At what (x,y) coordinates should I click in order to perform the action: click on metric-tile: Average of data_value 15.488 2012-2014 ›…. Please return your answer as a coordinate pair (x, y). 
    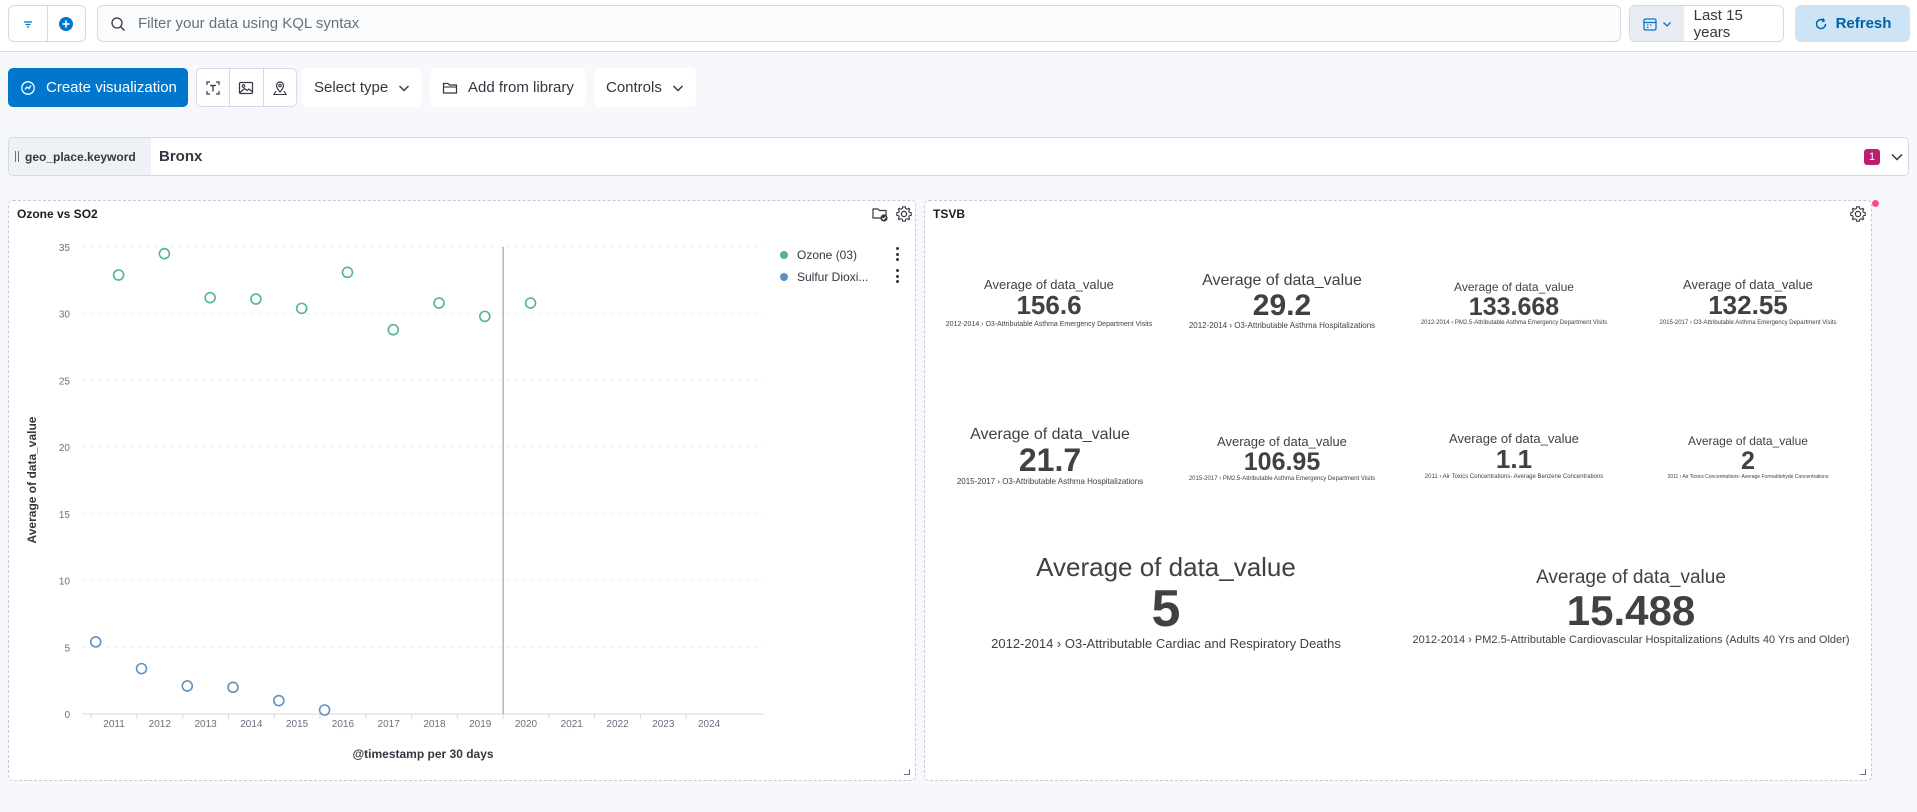
    Looking at the image, I should click on (1631, 607).